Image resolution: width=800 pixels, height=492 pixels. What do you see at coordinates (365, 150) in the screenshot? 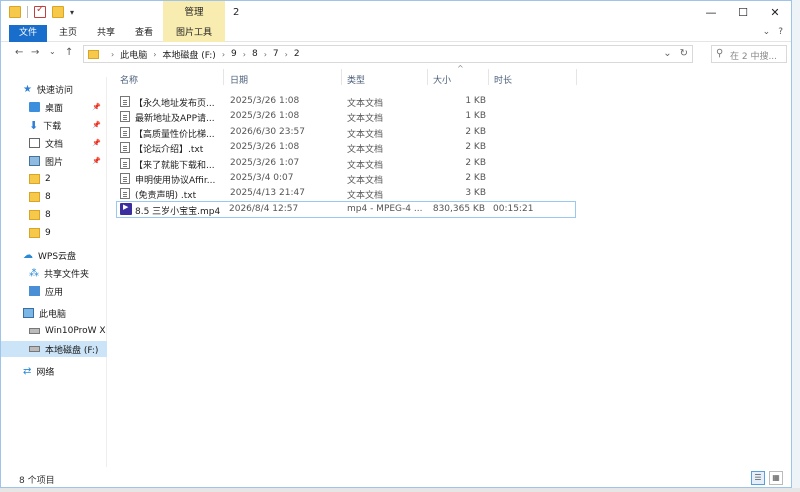
I see `file-type: 文本文档` at bounding box center [365, 150].